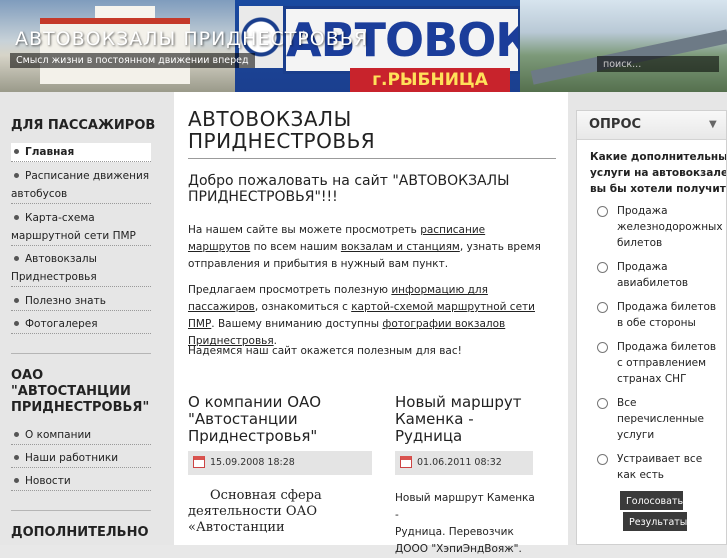 The image size is (727, 558). I want to click on header-photo-bridge, so click(623, 46).